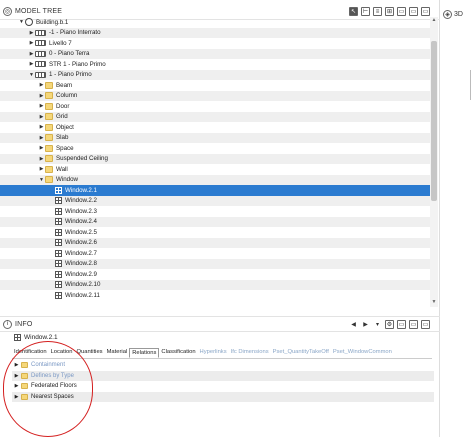 This screenshot has width=474, height=437. I want to click on back-icon: ◀, so click(353, 324).